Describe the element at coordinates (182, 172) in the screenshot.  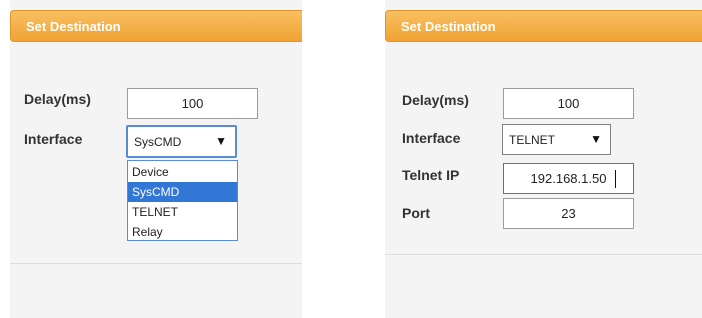
I see `dropdown-option-device: Device` at that location.